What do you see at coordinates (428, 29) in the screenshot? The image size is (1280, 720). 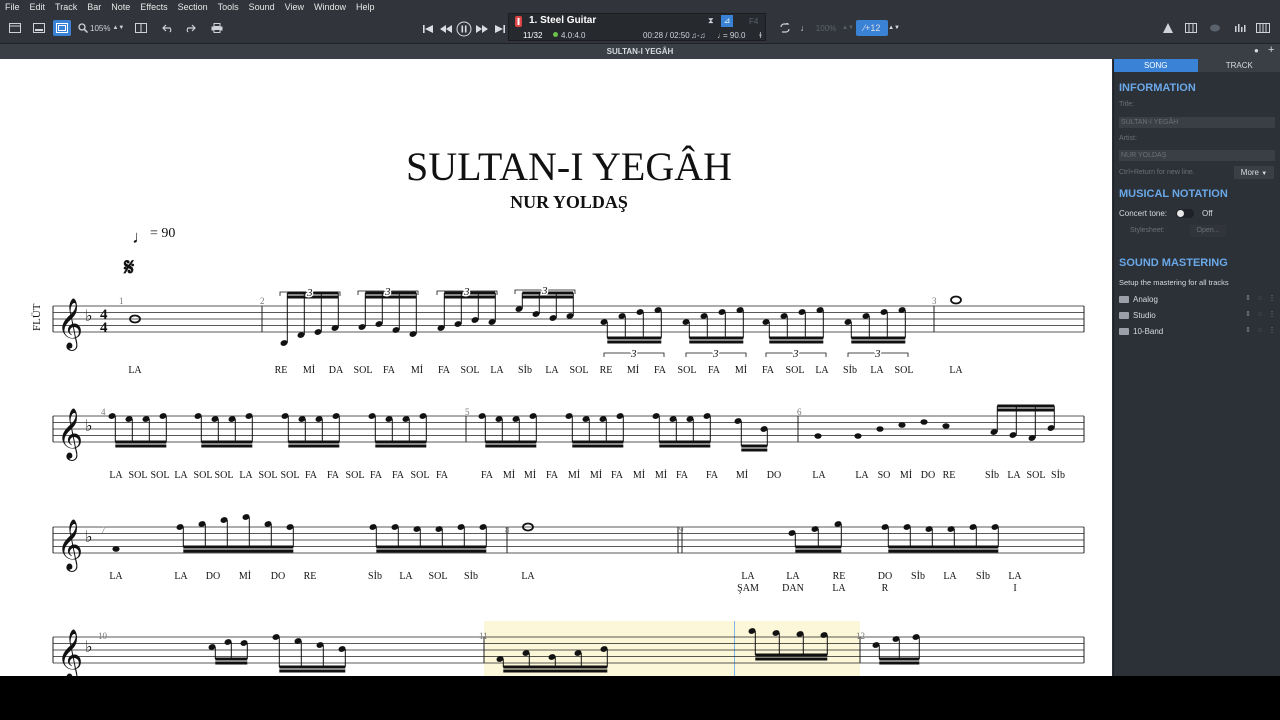 I see `go-start-button` at bounding box center [428, 29].